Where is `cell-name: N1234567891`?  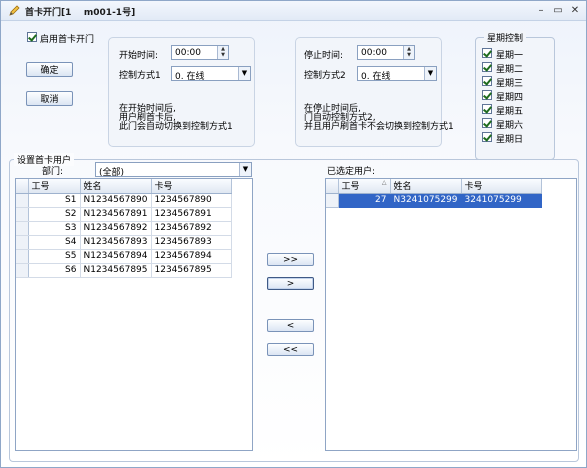 cell-name: N1234567891 is located at coordinates (116, 214).